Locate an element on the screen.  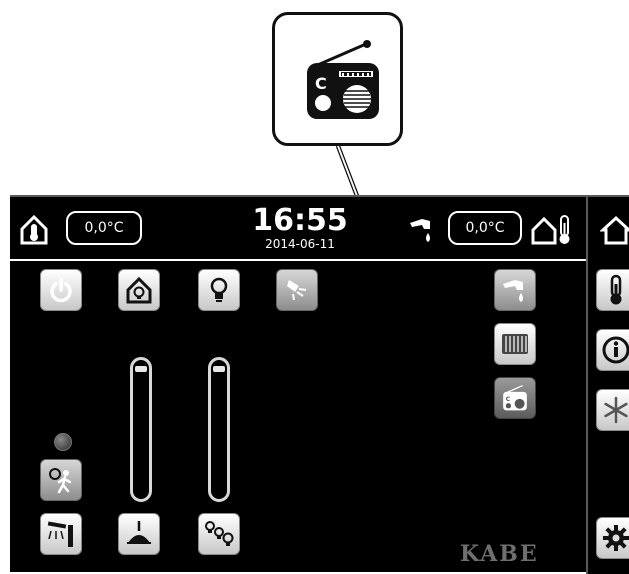
thermometer-icon is located at coordinates (616, 289).